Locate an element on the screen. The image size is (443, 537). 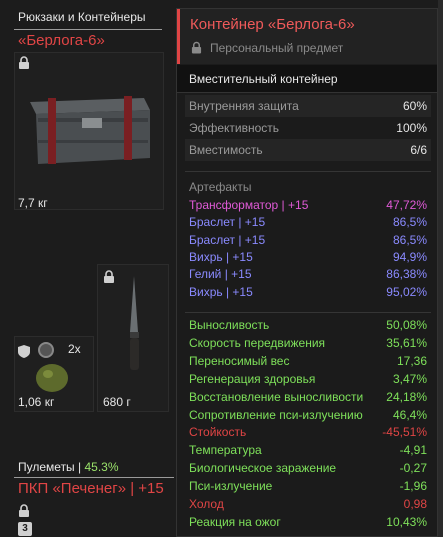
stat-label: Стойкость is located at coordinates (218, 432).